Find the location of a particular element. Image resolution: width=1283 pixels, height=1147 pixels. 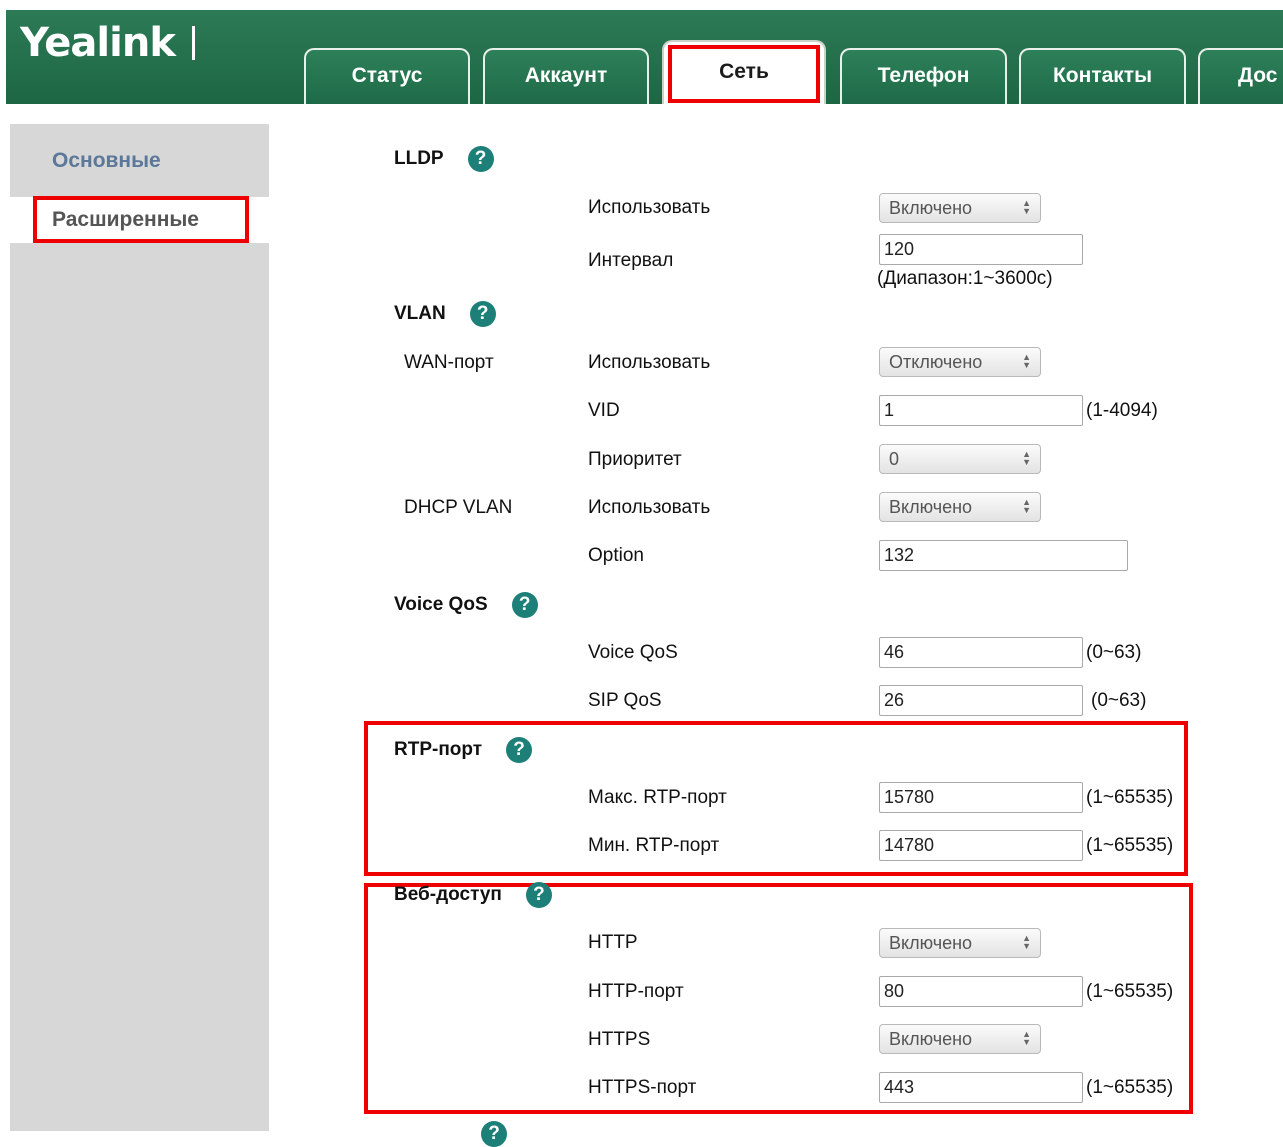

vlan-vid-input: 1 is located at coordinates (981, 410).